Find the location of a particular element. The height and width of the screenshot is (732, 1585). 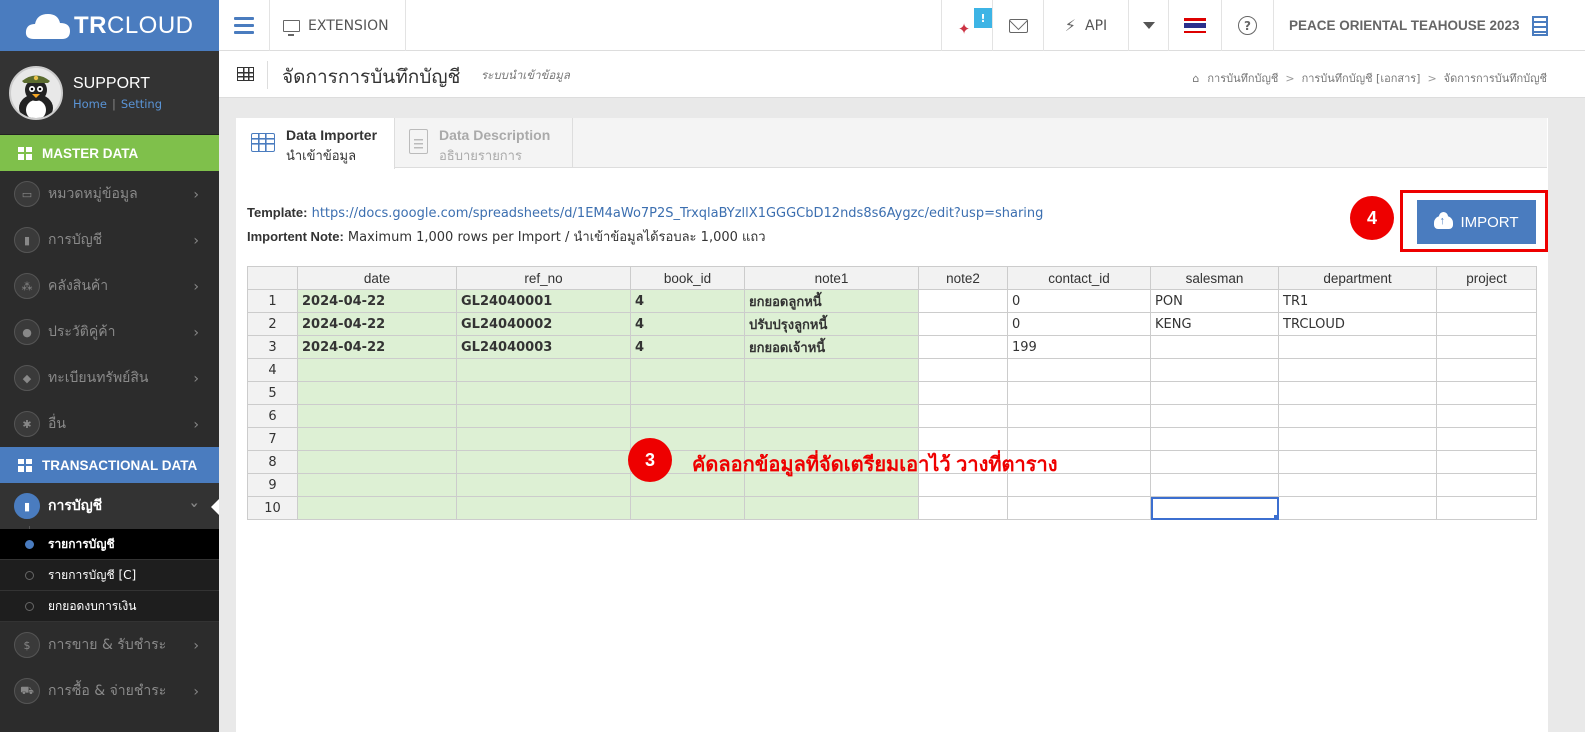

column-header-salesman: salesman is located at coordinates (1214, 278).